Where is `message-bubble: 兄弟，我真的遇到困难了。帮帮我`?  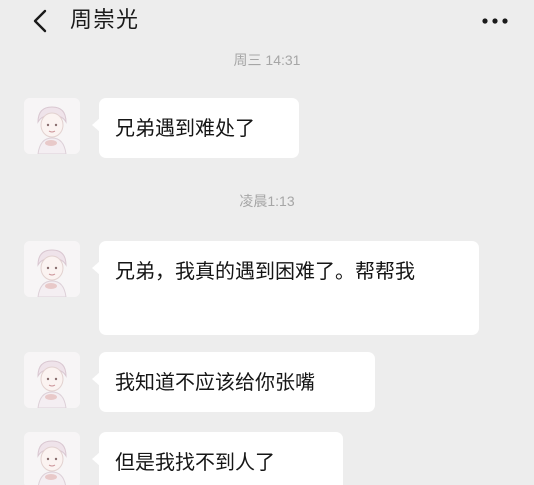 message-bubble: 兄弟，我真的遇到困难了。帮帮我 is located at coordinates (285, 288).